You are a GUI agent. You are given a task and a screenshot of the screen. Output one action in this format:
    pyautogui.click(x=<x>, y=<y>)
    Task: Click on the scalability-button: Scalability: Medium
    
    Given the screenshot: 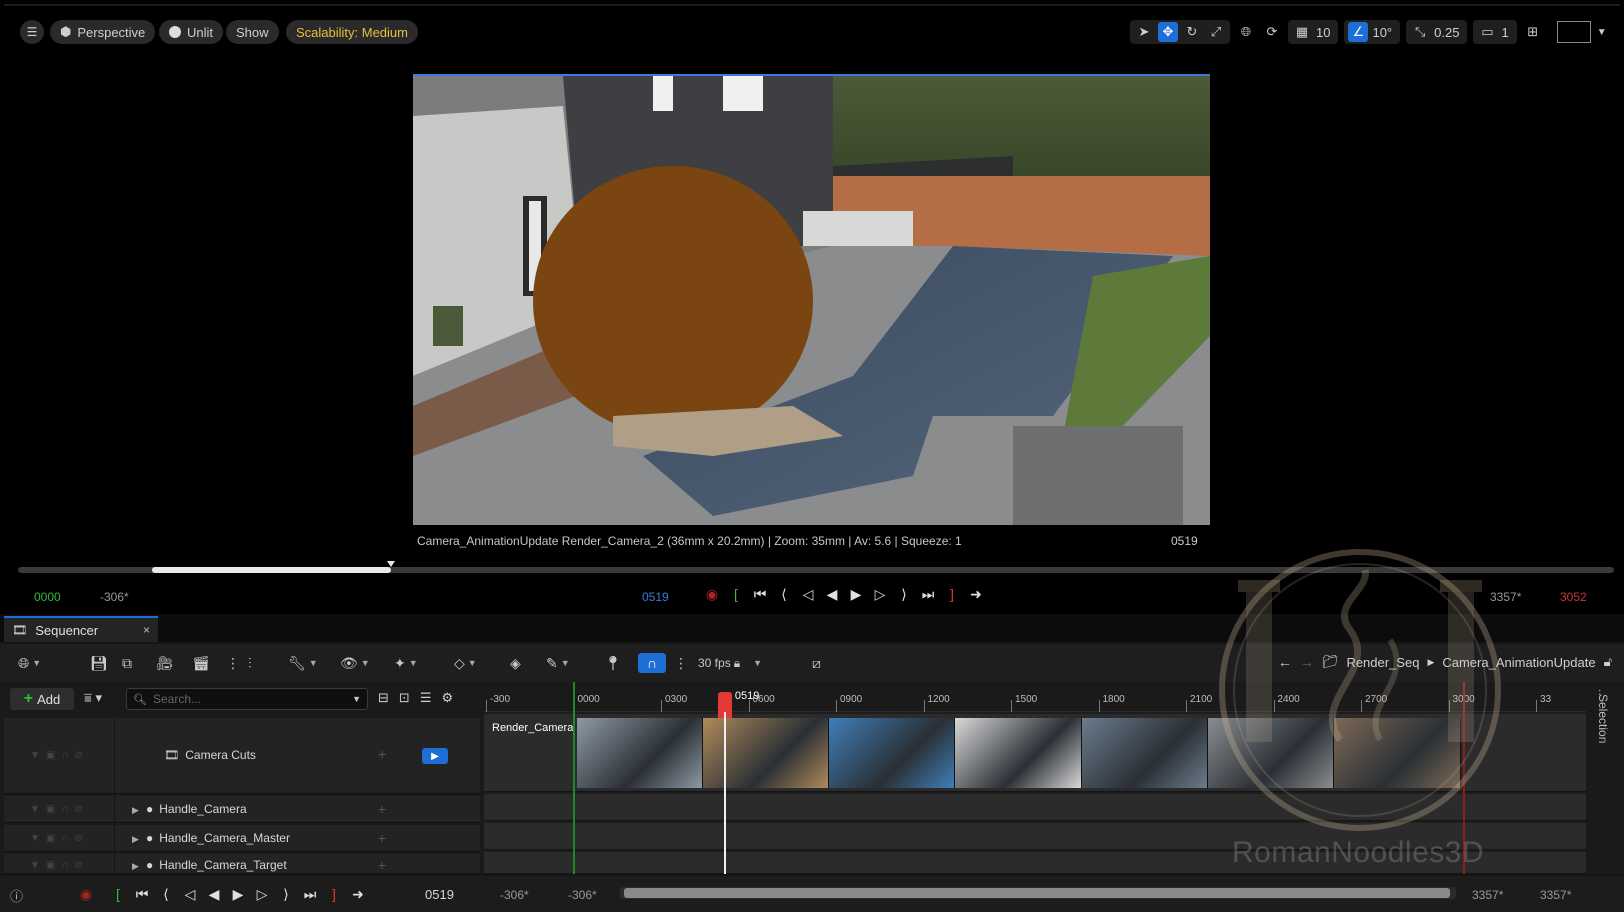 What is the action you would take?
    pyautogui.click(x=352, y=32)
    